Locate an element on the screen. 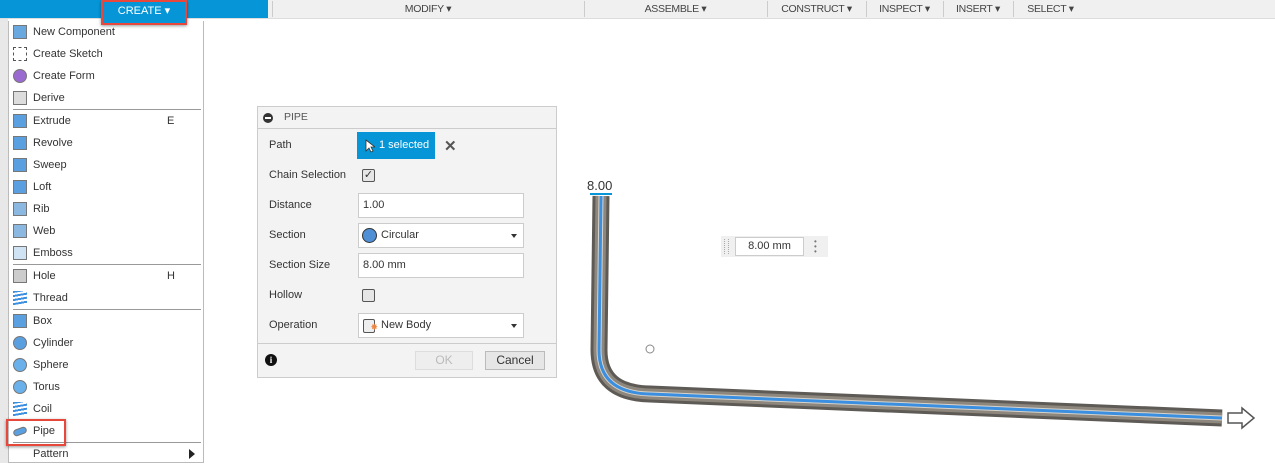 Image resolution: width=1275 pixels, height=465 pixels. dimension-label: 8.00 is located at coordinates (600, 185).